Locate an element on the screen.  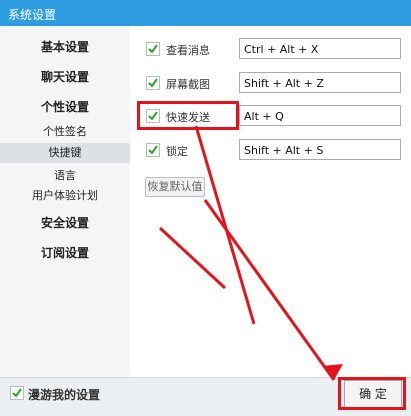
annotation-arrowhead is located at coordinates (332, 372).